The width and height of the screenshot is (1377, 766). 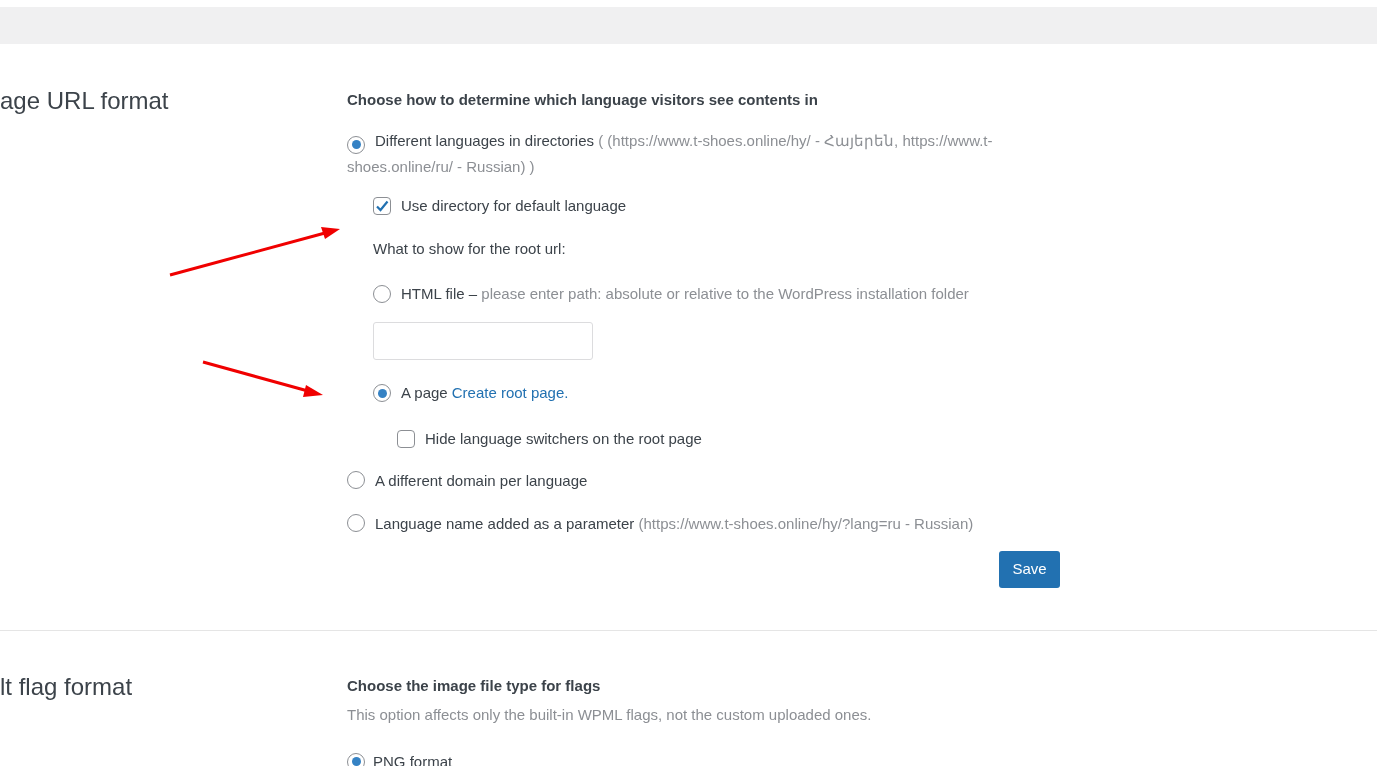 What do you see at coordinates (685, 293) in the screenshot?
I see `option-label: HTML file – please enter path: absolute or relative to the WordPress installation folder` at bounding box center [685, 293].